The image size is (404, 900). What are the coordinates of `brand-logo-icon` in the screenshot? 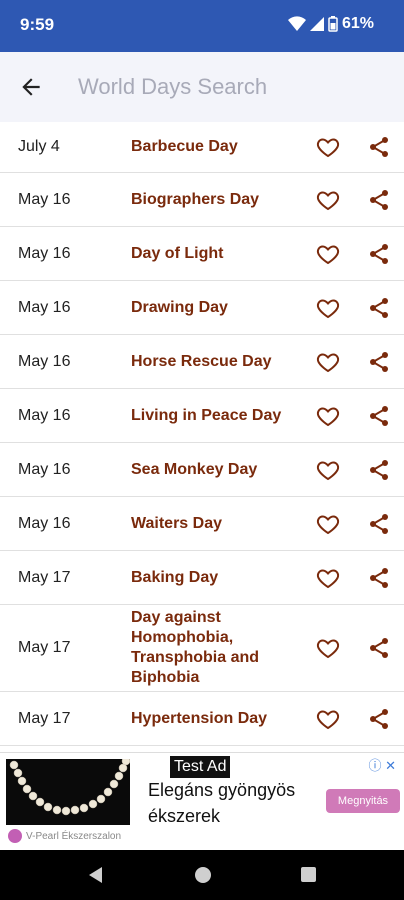 It's located at (15, 836).